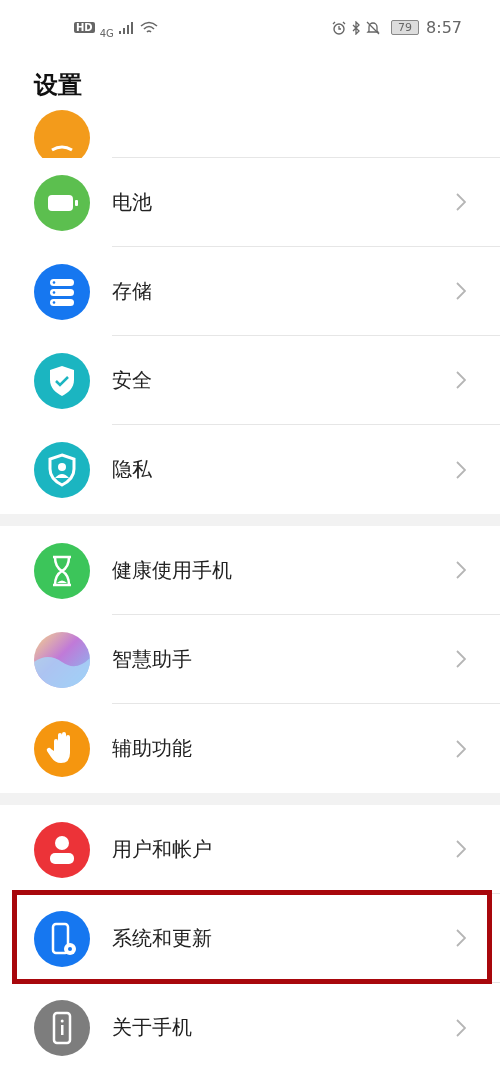  What do you see at coordinates (62, 291) in the screenshot?
I see `storage-icon` at bounding box center [62, 291].